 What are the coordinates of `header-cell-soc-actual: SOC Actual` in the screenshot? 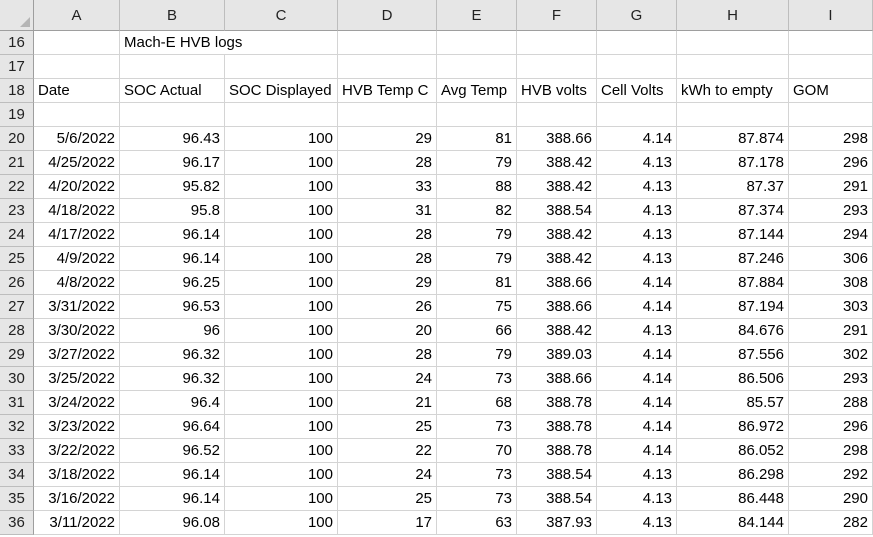 It's located at (172, 91).